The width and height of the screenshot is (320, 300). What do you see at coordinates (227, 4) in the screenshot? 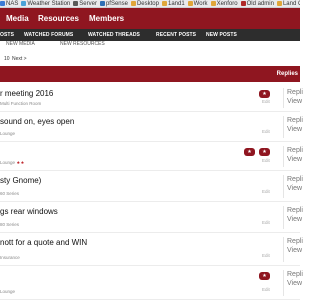
I see `bookmark-label: Xenforo` at bounding box center [227, 4].